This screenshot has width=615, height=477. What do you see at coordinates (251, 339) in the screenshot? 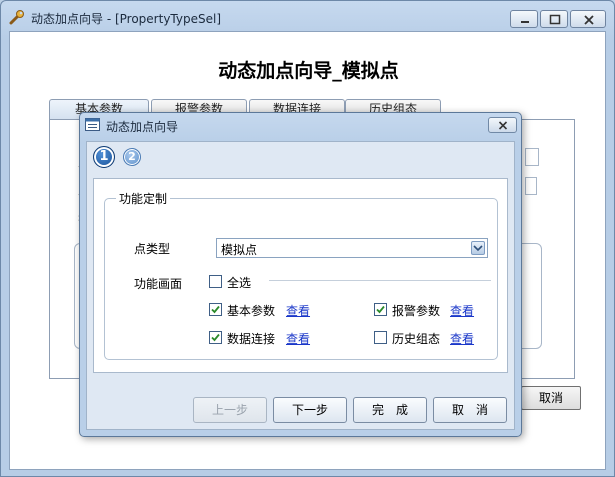
I see `data-connection-label: 数据连接` at bounding box center [251, 339].